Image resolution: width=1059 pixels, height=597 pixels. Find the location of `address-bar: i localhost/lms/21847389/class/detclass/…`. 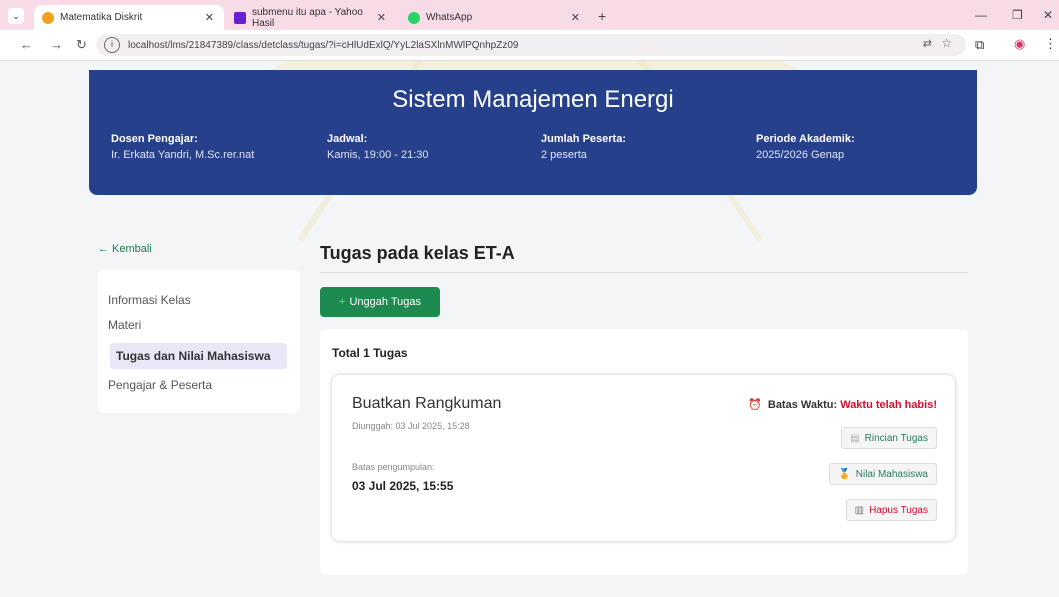

address-bar: i localhost/lms/21847389/class/detclass/… is located at coordinates (531, 45).